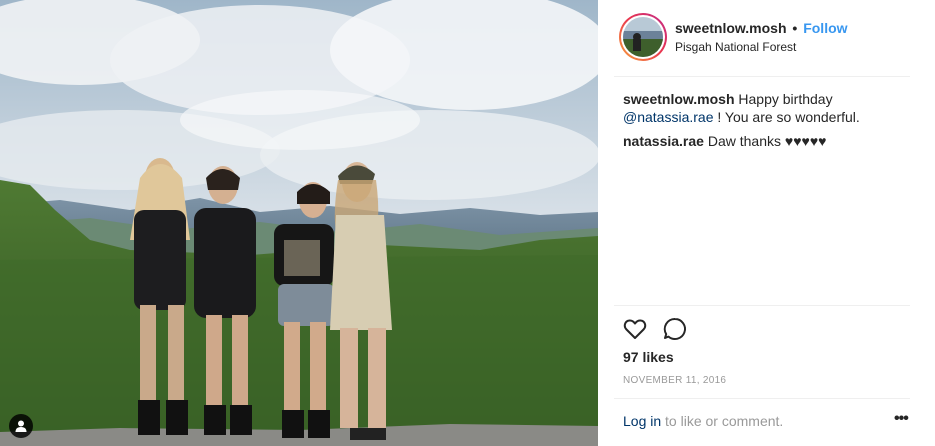  I want to click on login-link: Log in, so click(642, 421).